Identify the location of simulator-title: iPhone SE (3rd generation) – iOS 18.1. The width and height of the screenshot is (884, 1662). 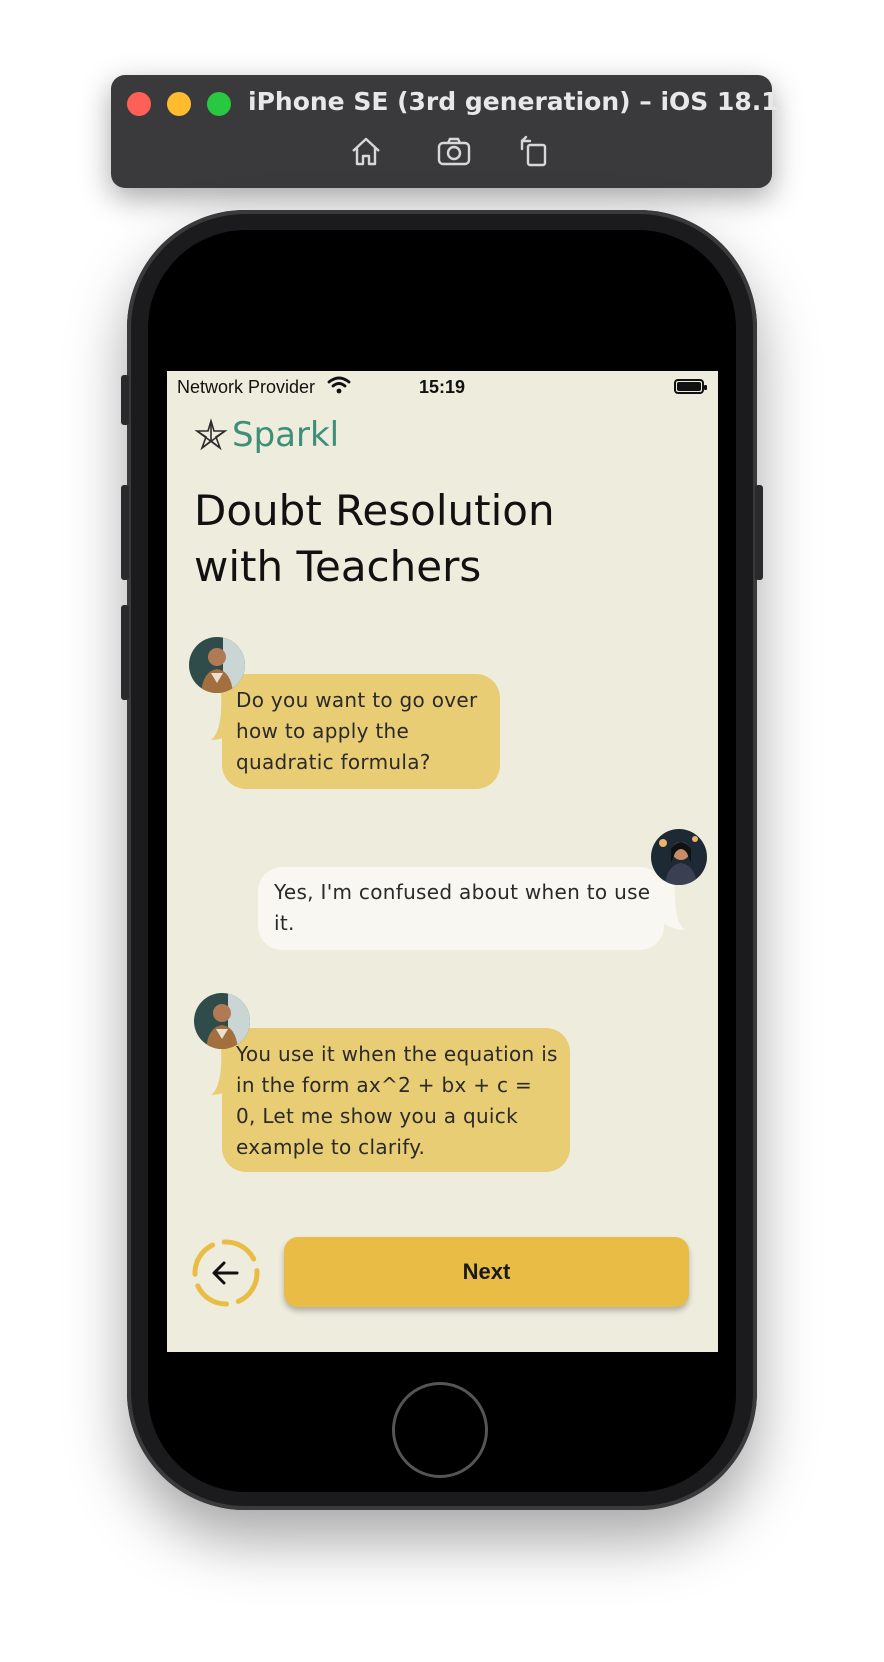
(513, 101).